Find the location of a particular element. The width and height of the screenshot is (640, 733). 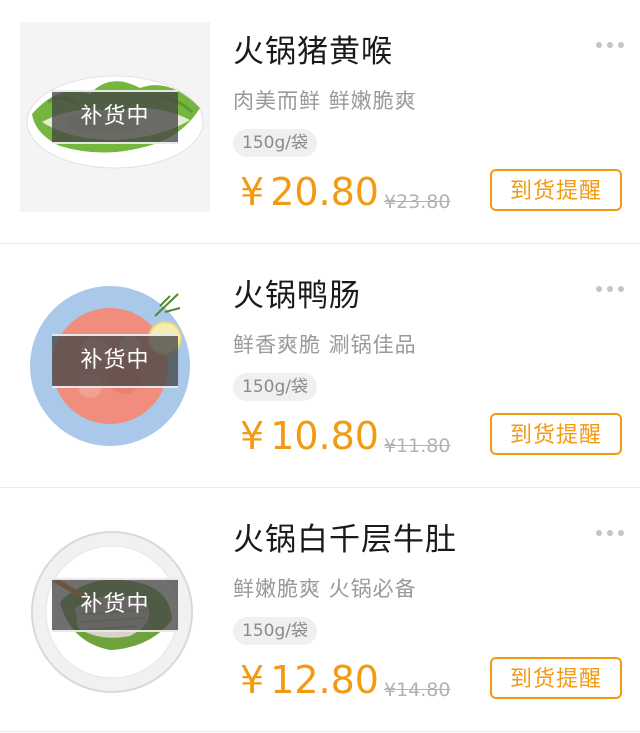

price-value: 20.80 is located at coordinates (324, 192).